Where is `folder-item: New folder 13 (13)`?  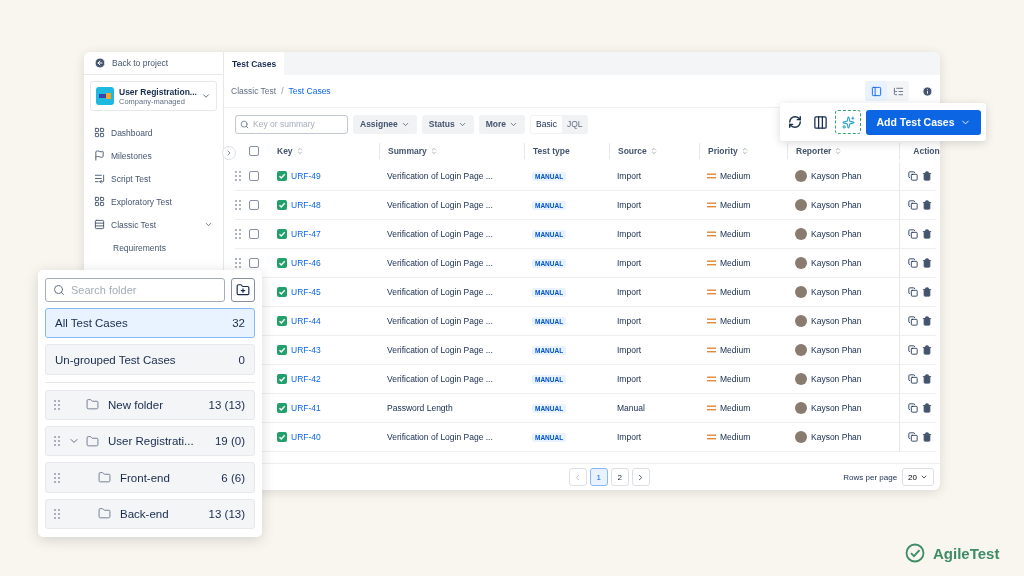 folder-item: New folder 13 (13) is located at coordinates (150, 404).